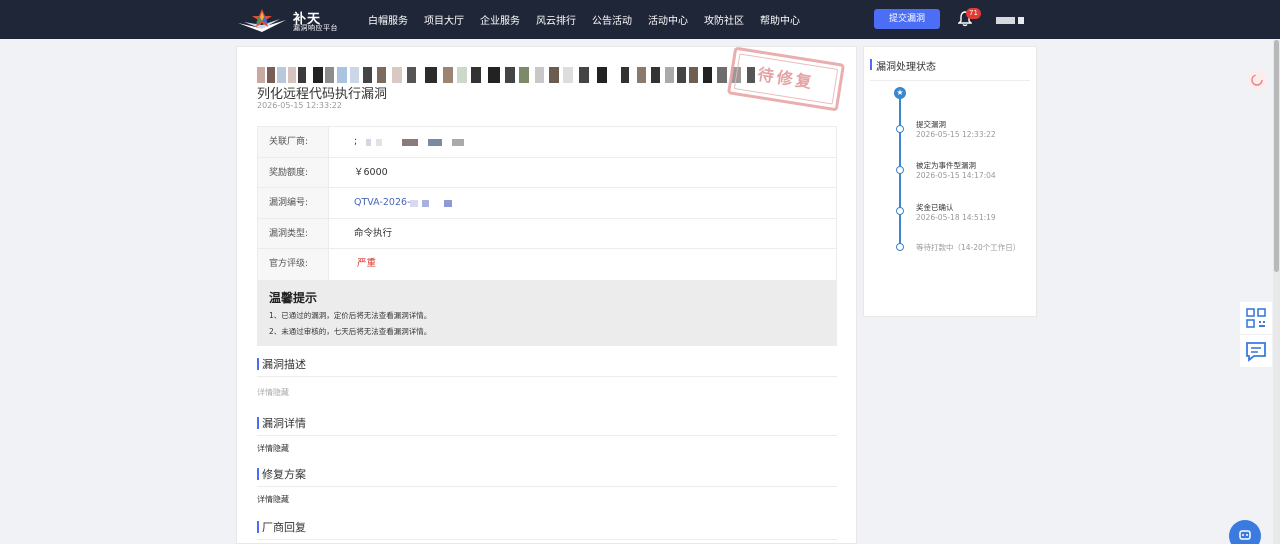 The height and width of the screenshot is (544, 1280). What do you see at coordinates (556, 19) in the screenshot?
I see `nav-item-ranking: 风云排行` at bounding box center [556, 19].